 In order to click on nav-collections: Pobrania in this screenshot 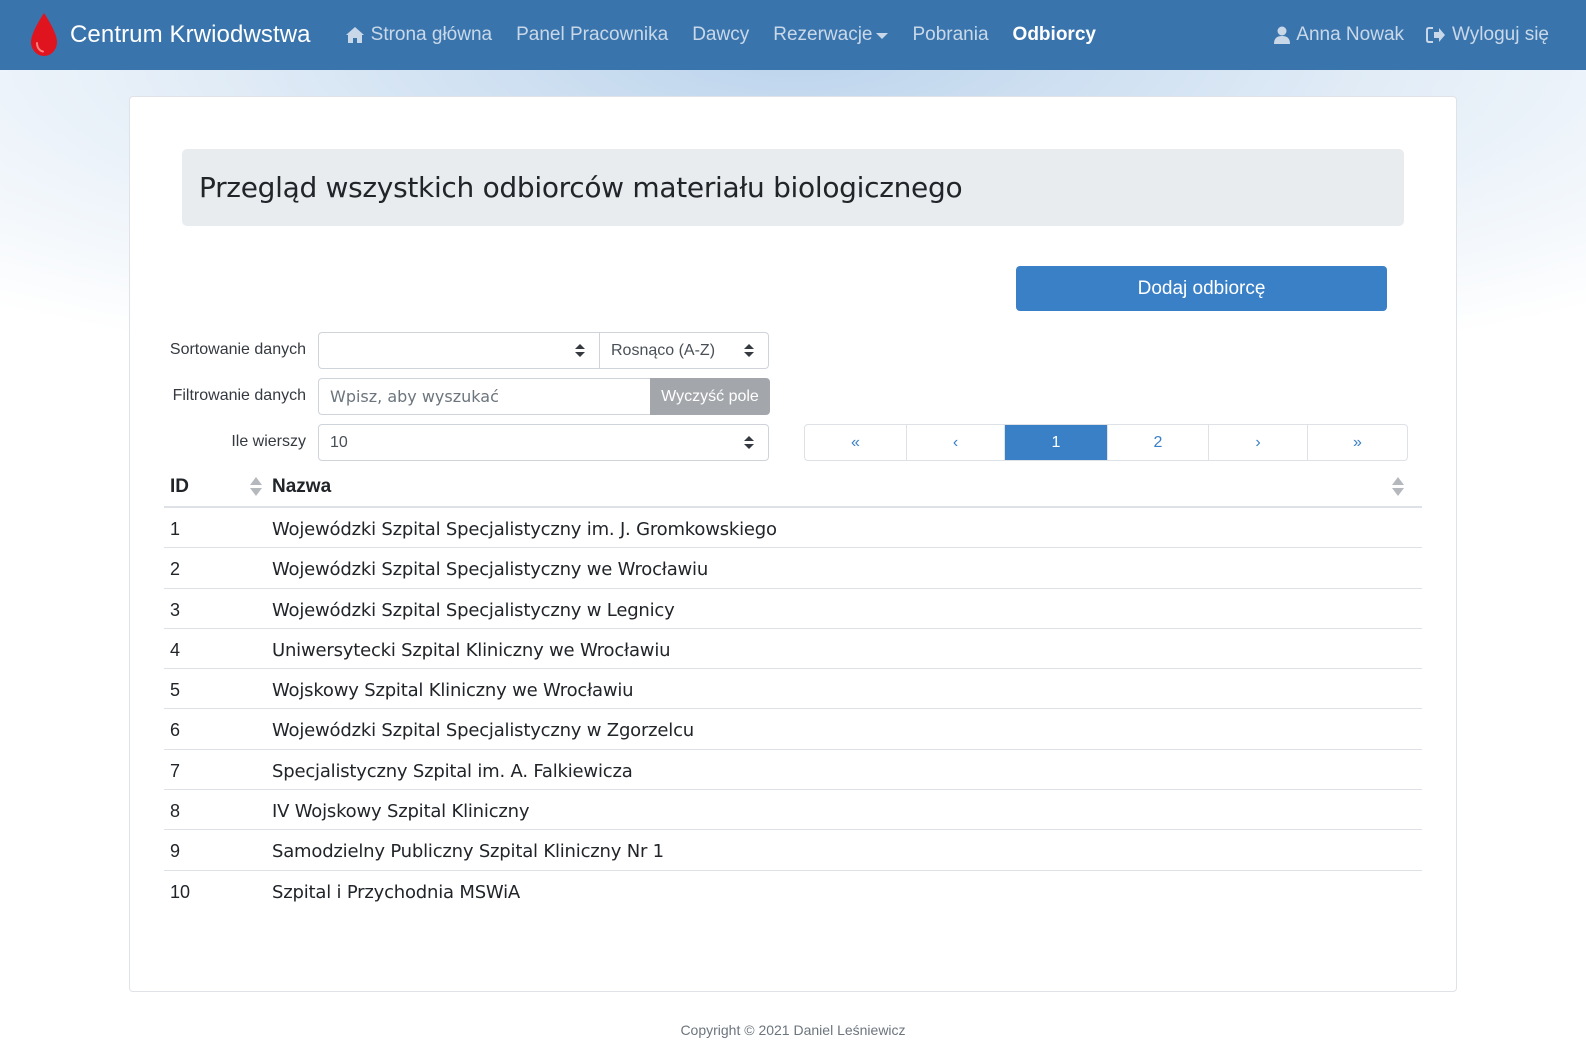, I will do `click(950, 35)`.